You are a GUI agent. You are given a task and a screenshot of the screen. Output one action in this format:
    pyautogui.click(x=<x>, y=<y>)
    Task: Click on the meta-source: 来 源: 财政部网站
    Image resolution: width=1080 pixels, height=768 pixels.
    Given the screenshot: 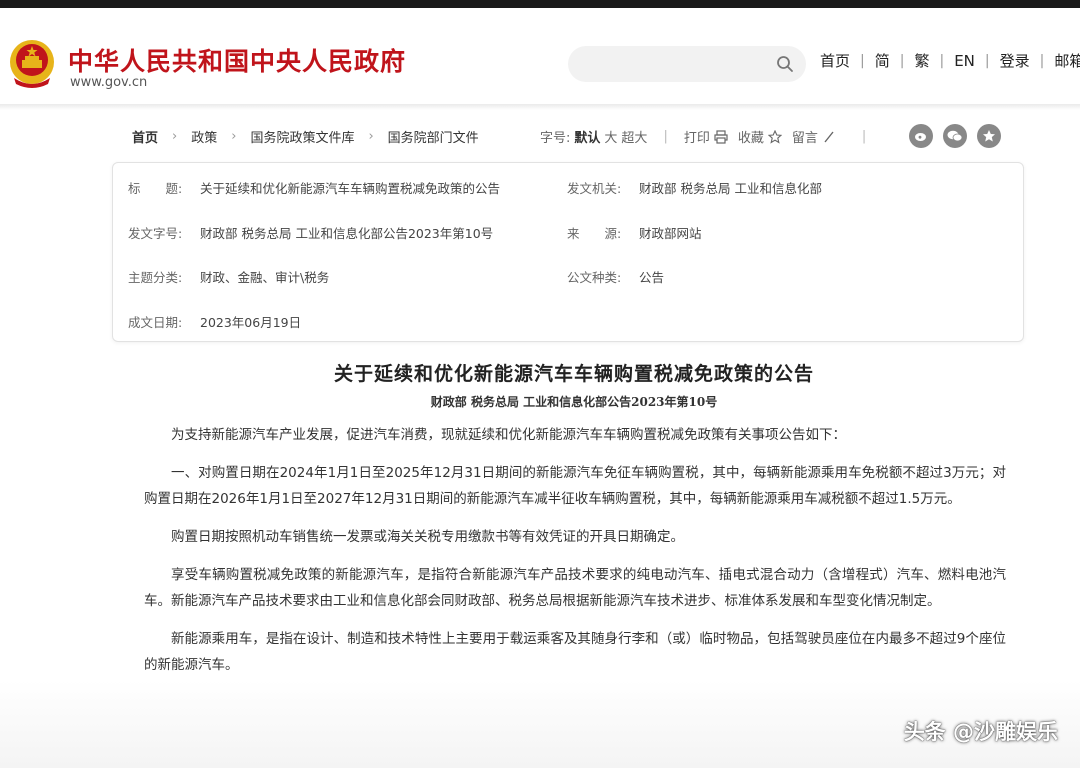 What is the action you would take?
    pyautogui.click(x=634, y=232)
    